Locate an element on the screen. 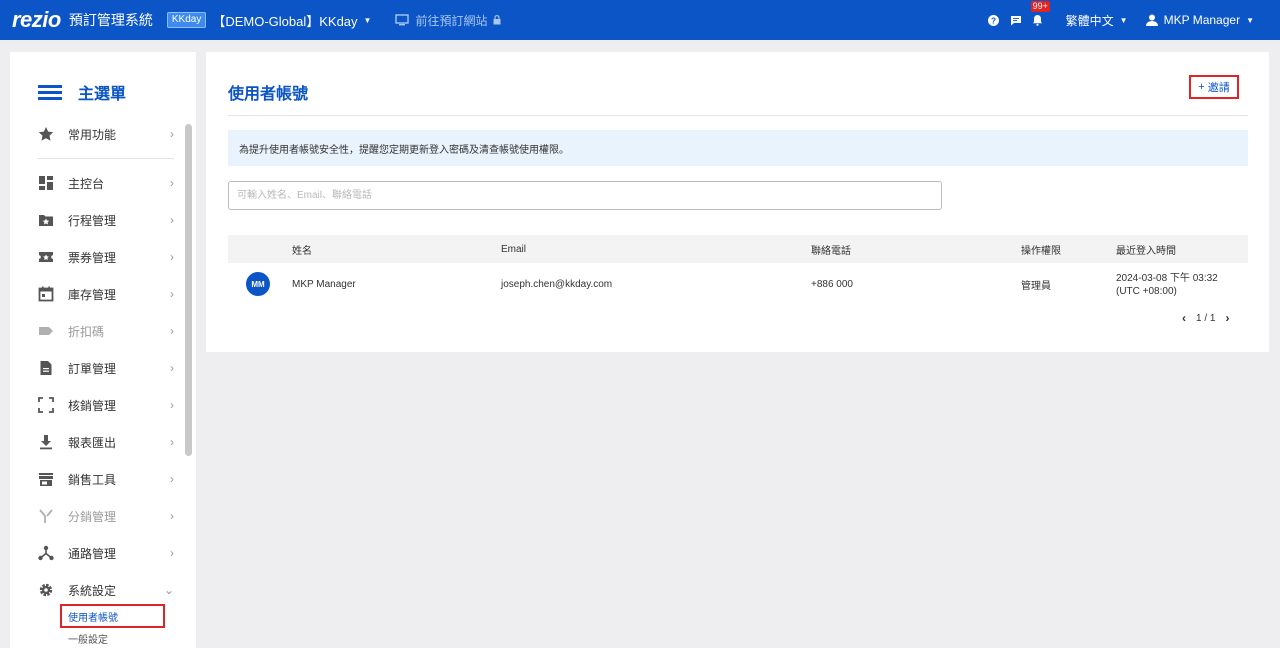 This screenshot has width=1280, height=648. goto-site-link: 前往預訂網站 is located at coordinates (448, 20).